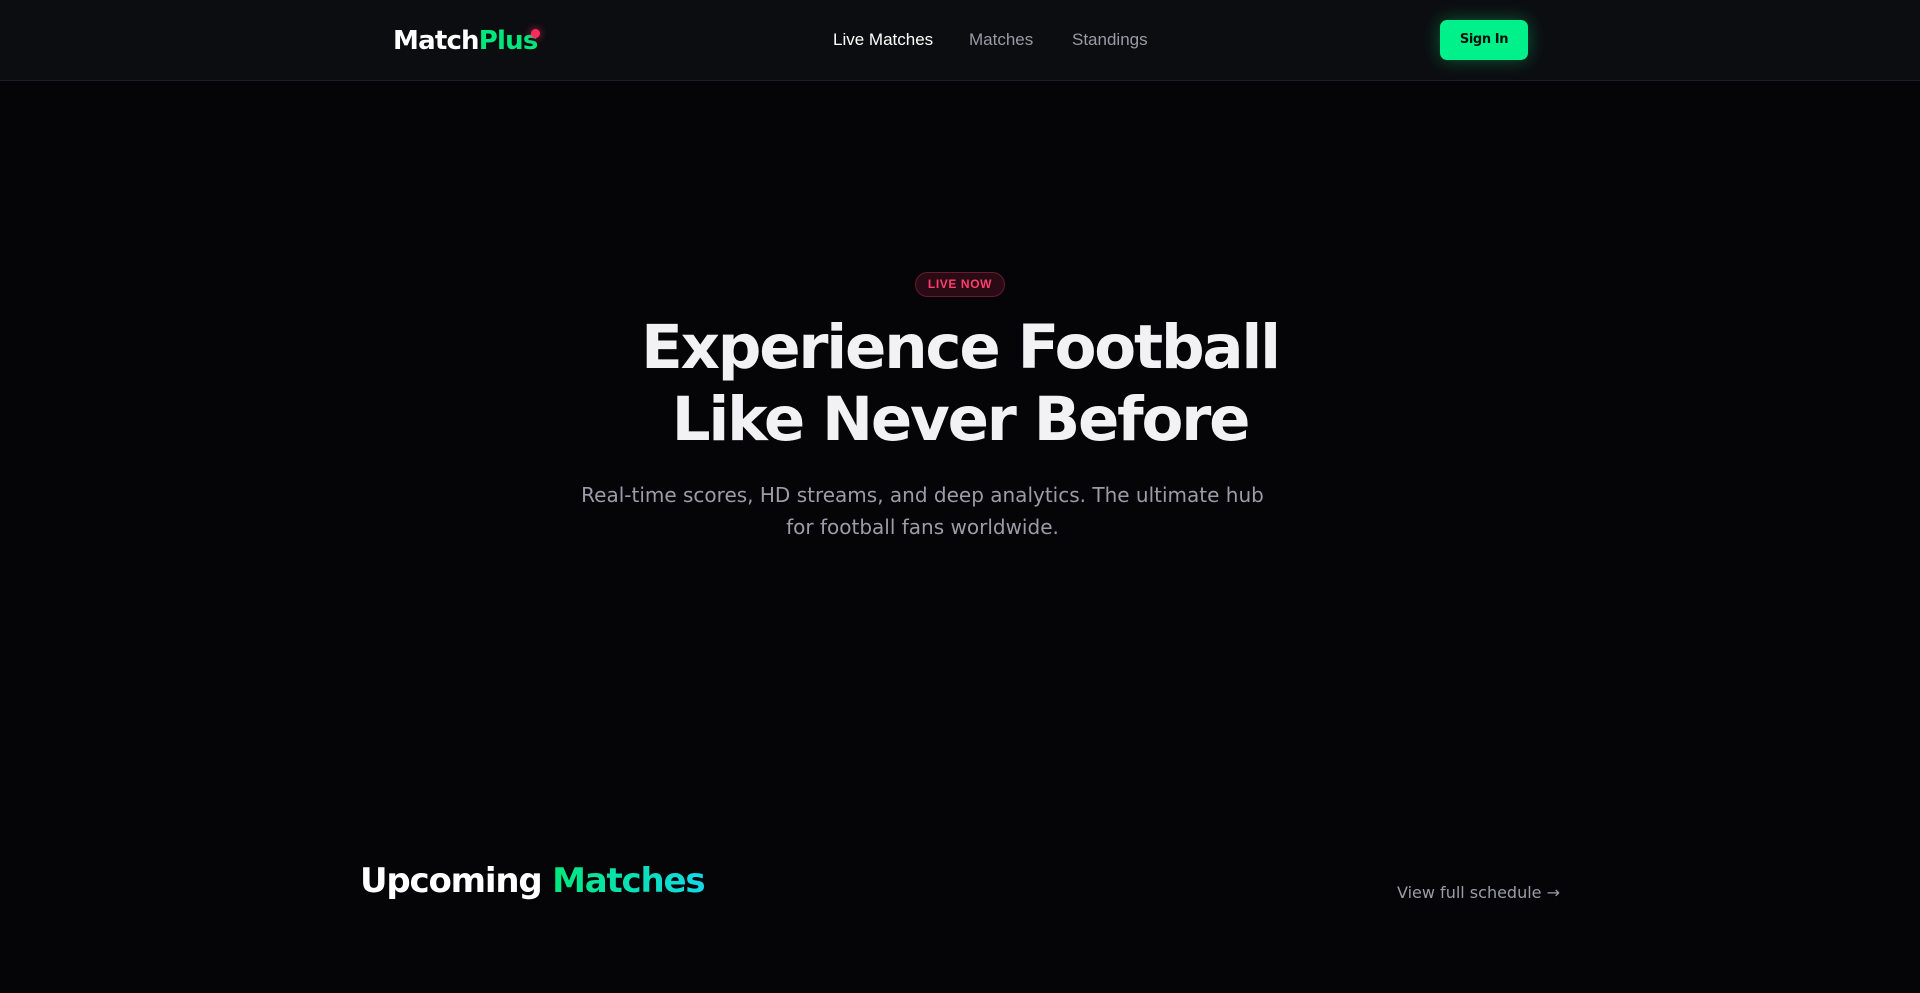 This screenshot has height=993, width=1920. What do you see at coordinates (883, 40) in the screenshot?
I see `nav-live-matches: Live Matches` at bounding box center [883, 40].